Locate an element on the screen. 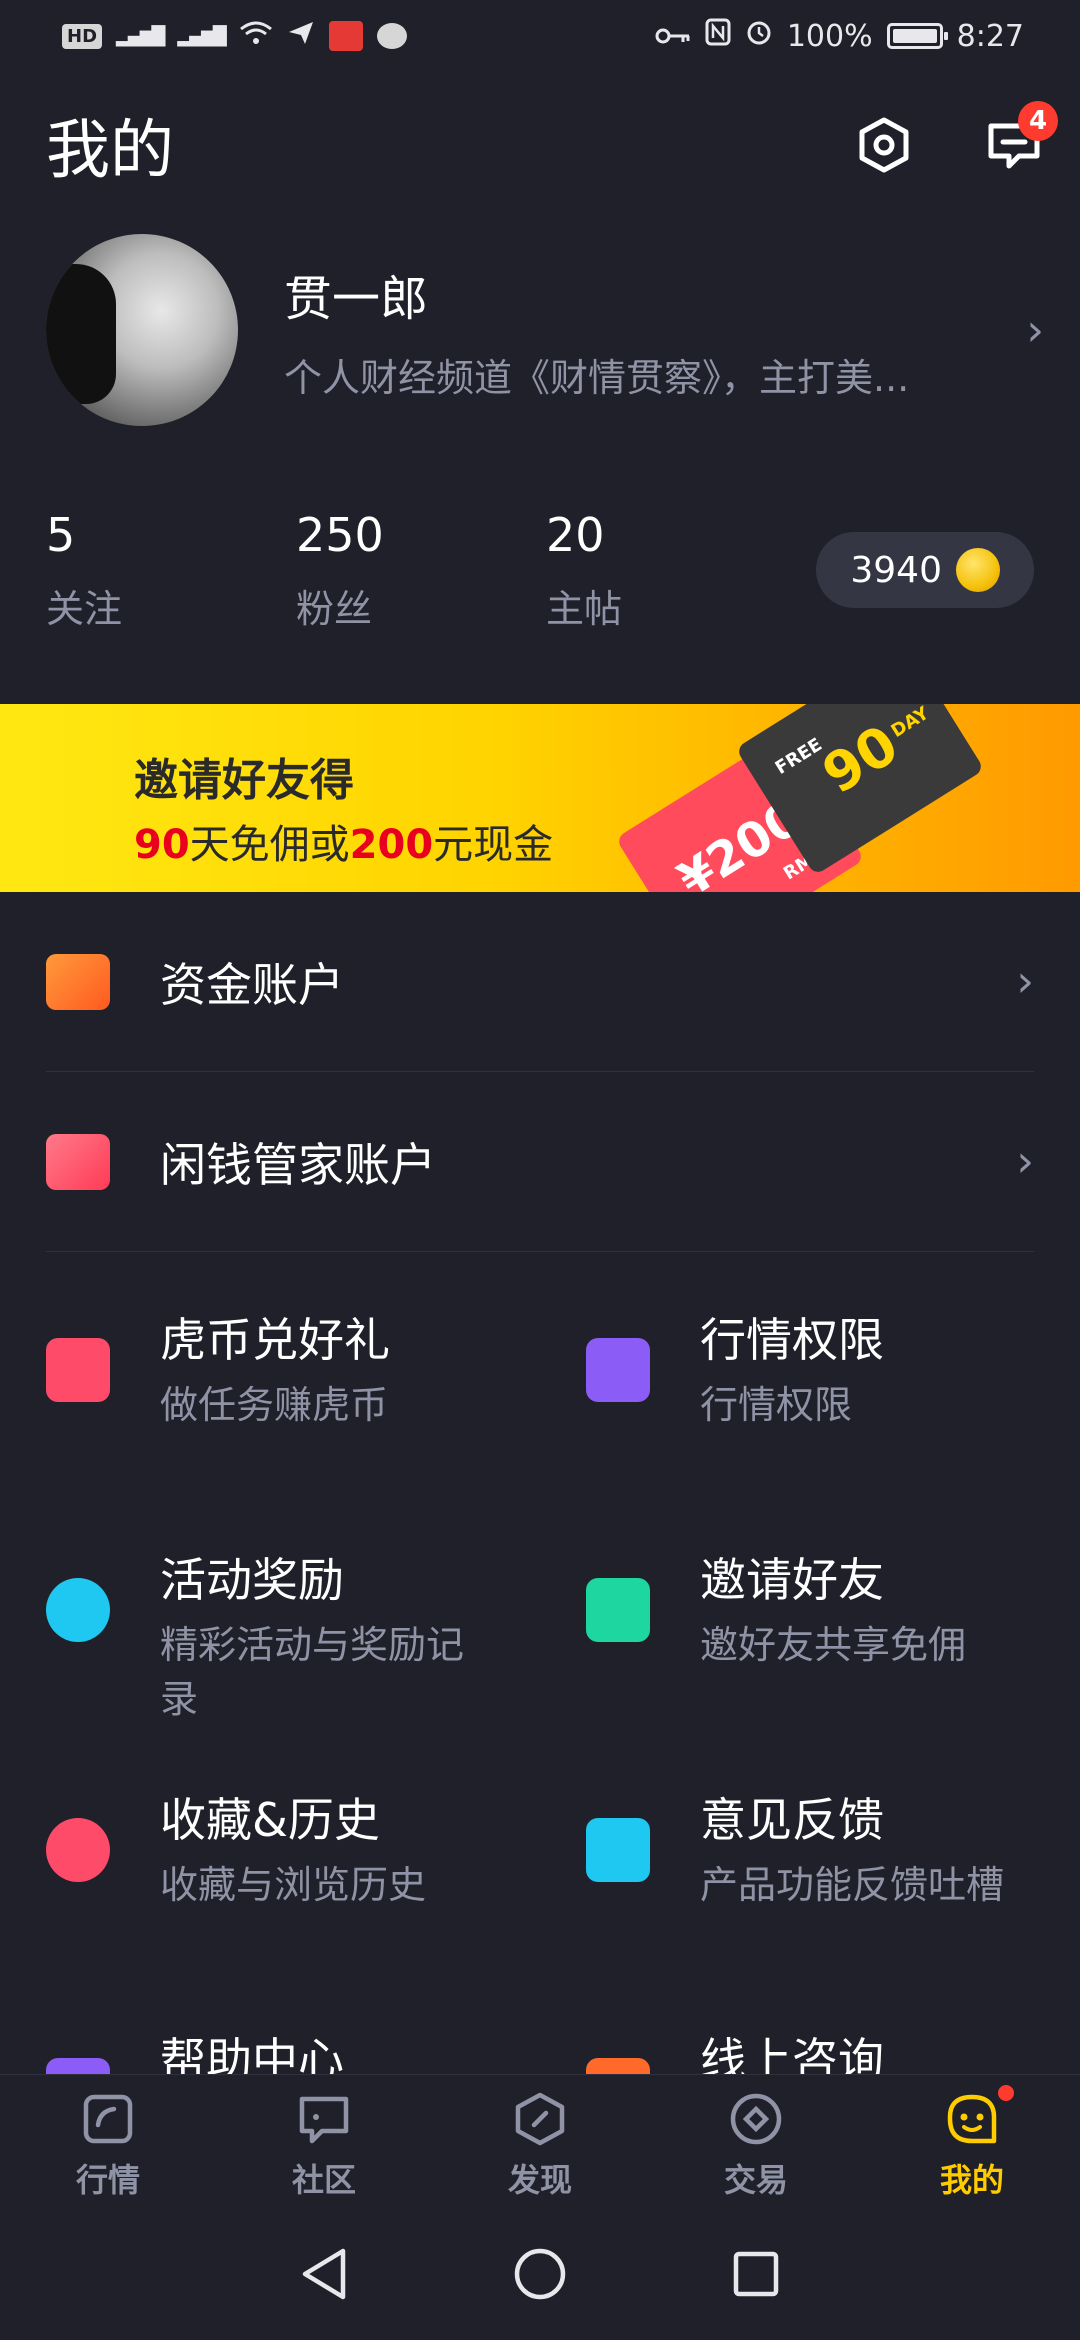 The height and width of the screenshot is (2340, 1080). tab-discover: 发现 is located at coordinates (540, 2141).